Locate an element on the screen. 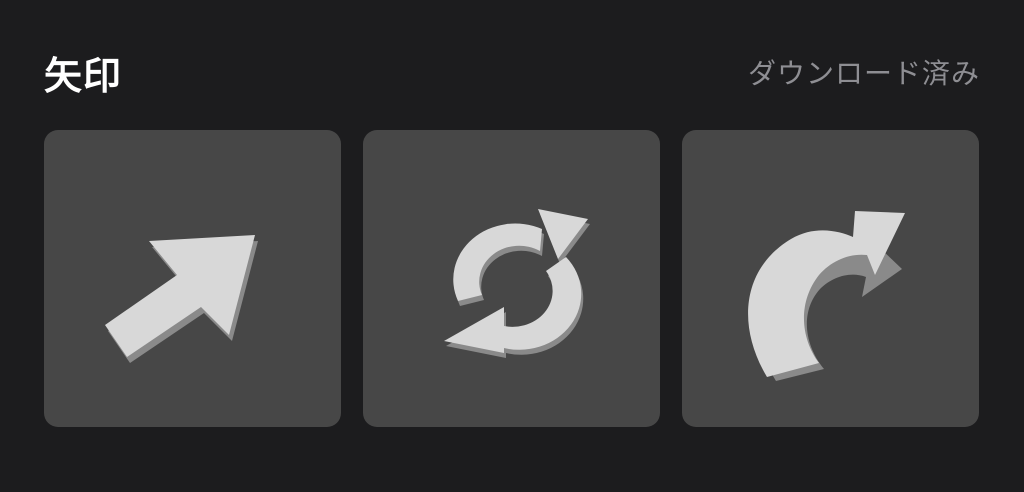 This screenshot has width=1024, height=492. download-status: ダウンロード済み is located at coordinates (863, 73).